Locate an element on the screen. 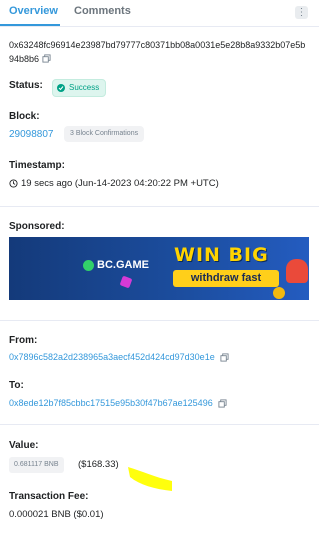 The width and height of the screenshot is (320, 538). ad-brand-name: BC.GAME is located at coordinates (123, 265).